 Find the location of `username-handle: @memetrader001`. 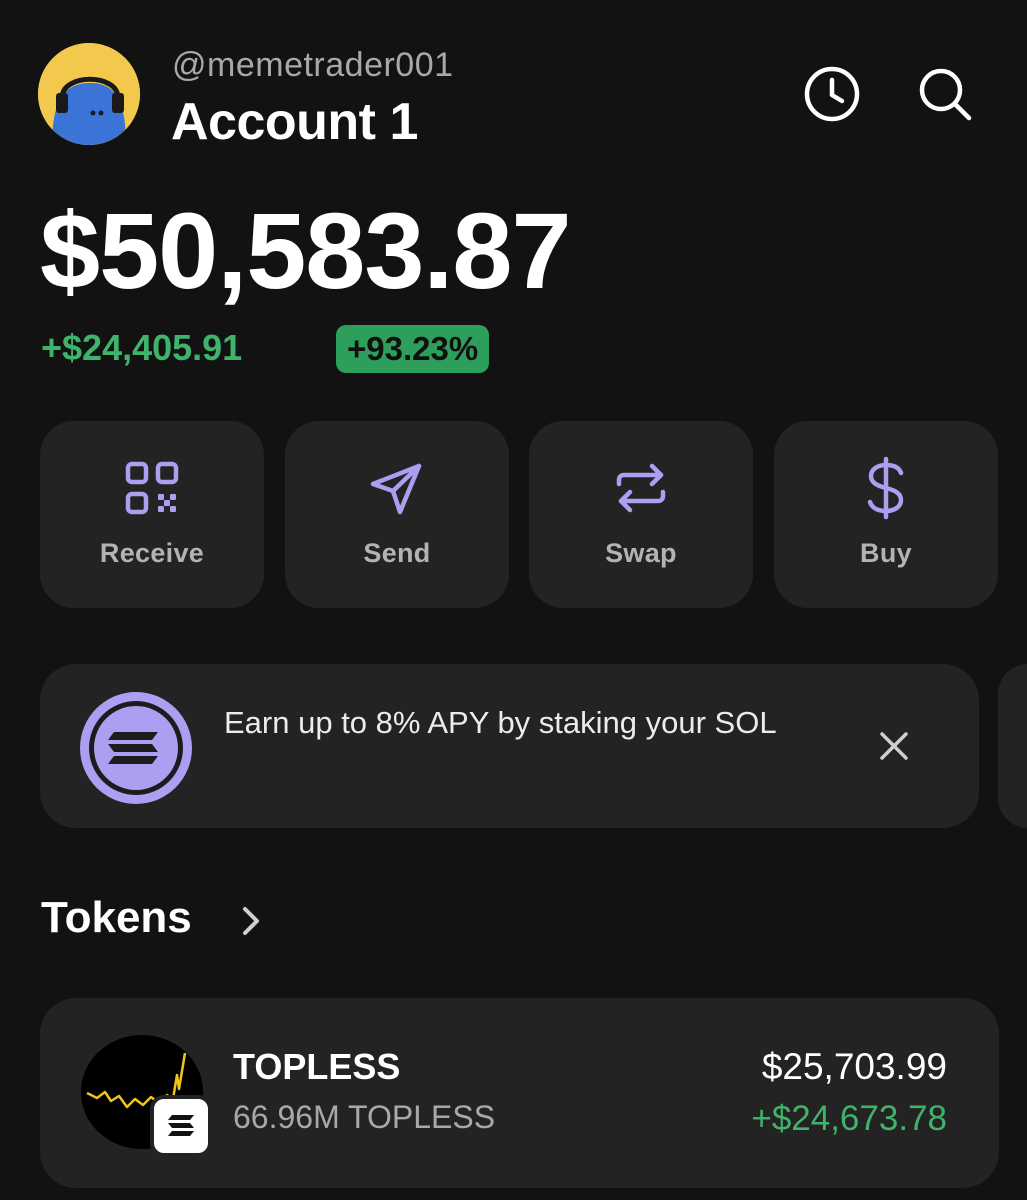

username-handle: @memetrader001 is located at coordinates (313, 65).